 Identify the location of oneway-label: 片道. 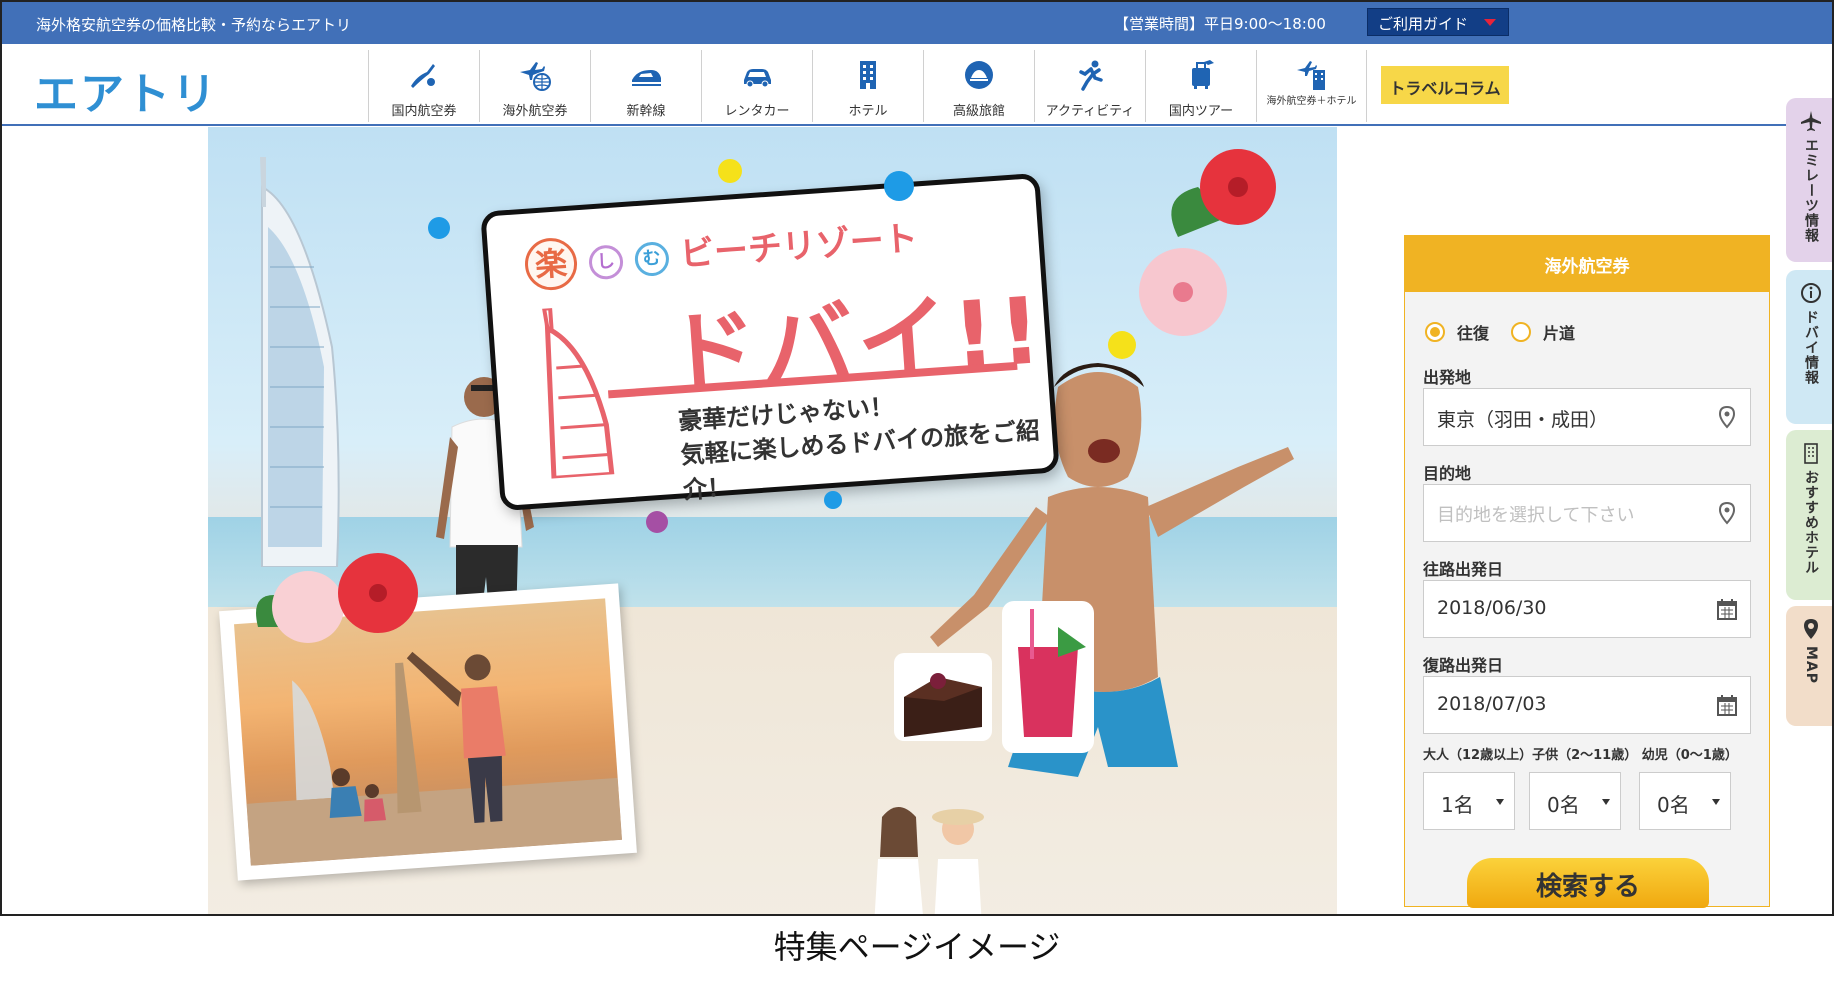
(1559, 333).